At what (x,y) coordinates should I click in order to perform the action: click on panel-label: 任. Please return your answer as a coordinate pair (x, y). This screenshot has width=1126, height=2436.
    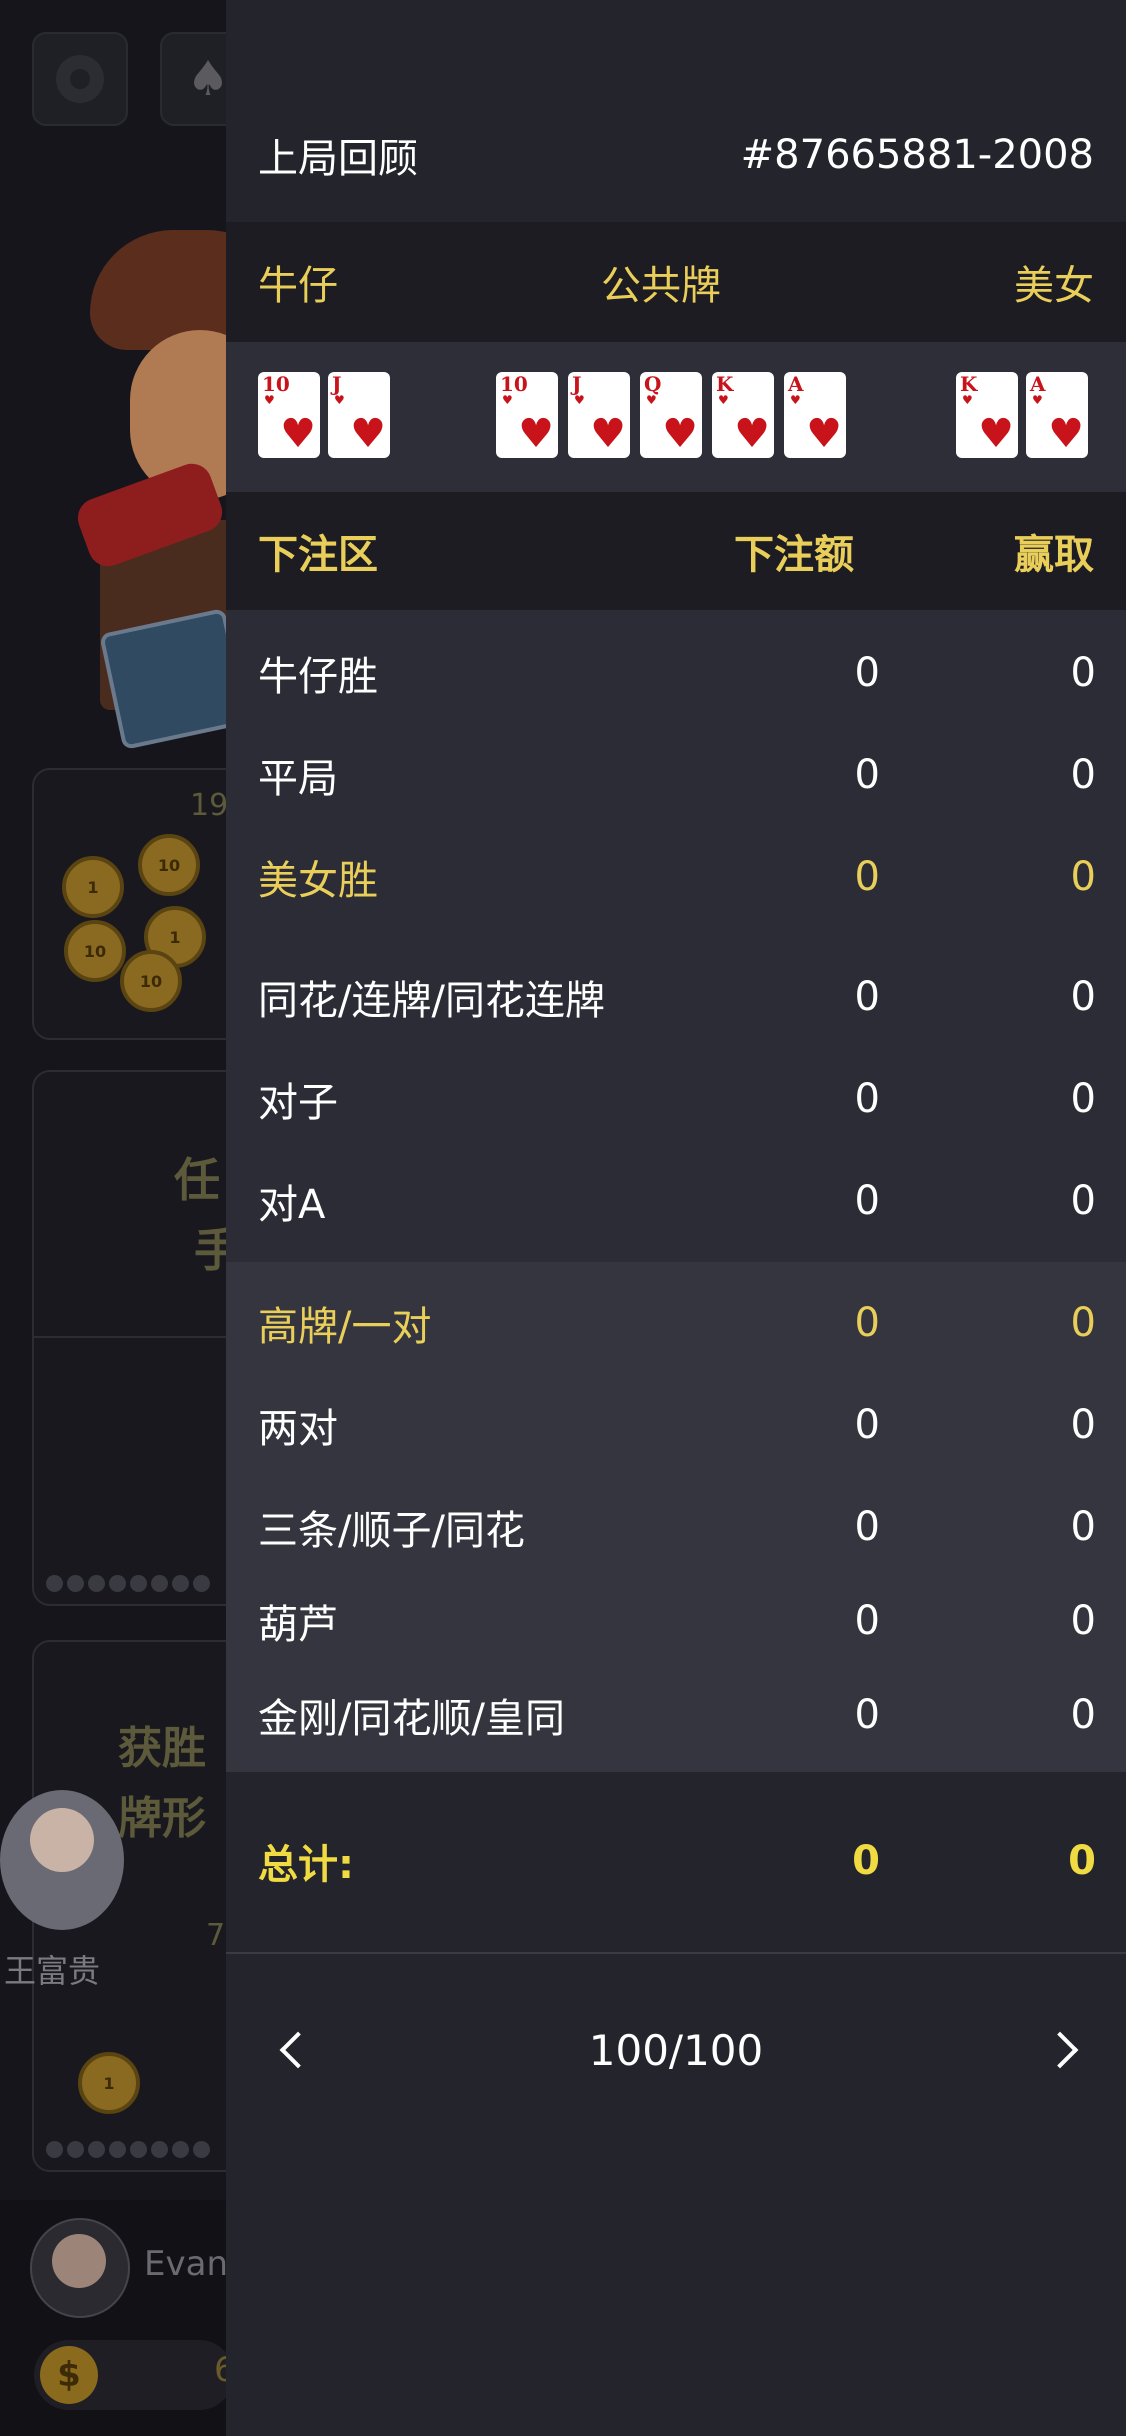
    Looking at the image, I should click on (197, 1180).